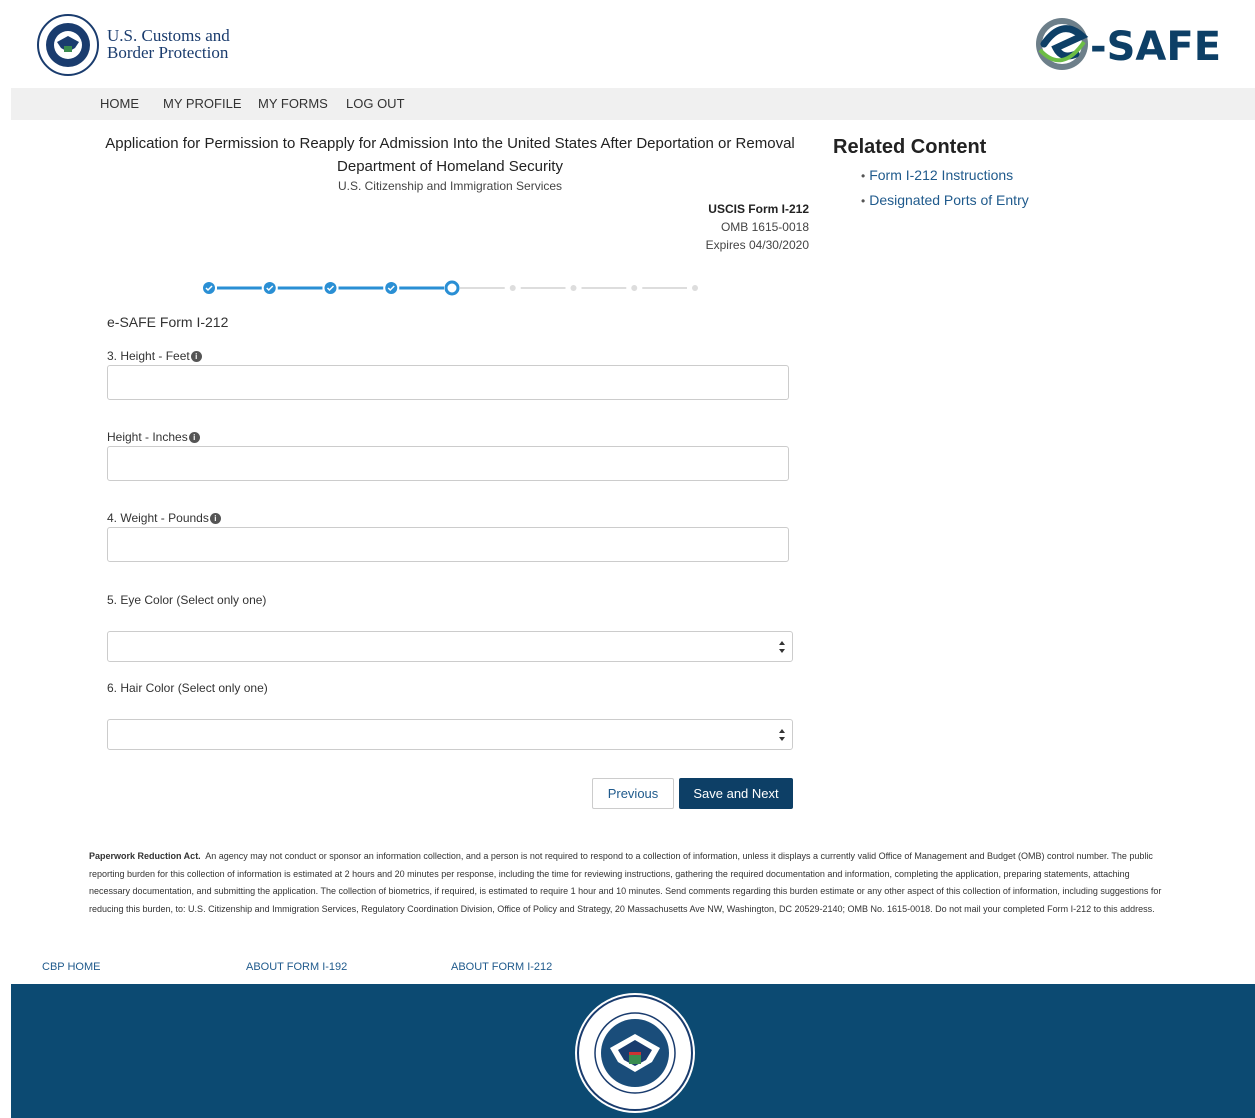 The image size is (1255, 1118). What do you see at coordinates (158, 518) in the screenshot?
I see `weight-pounds-label-text: 4. Weight - Pounds` at bounding box center [158, 518].